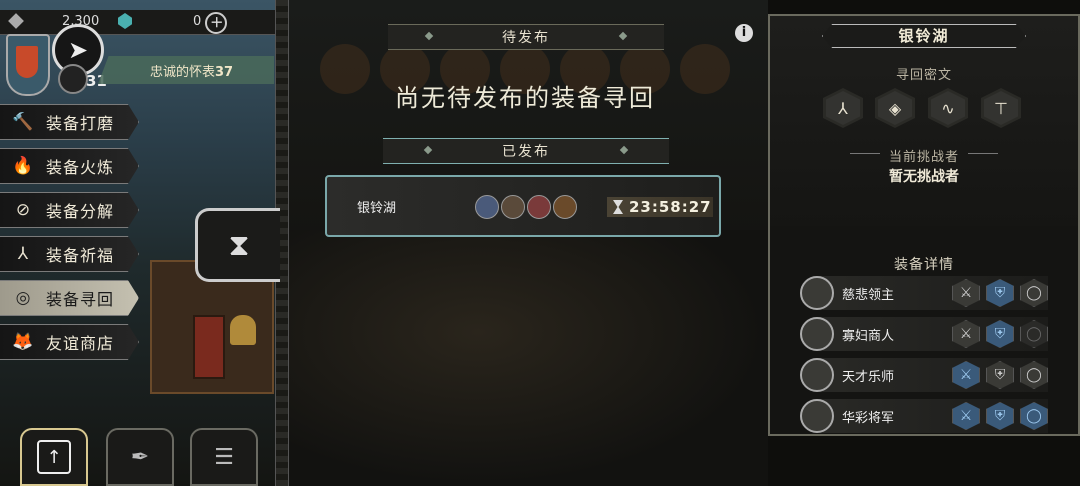  I want to click on crystal-icon, so click(125, 21).